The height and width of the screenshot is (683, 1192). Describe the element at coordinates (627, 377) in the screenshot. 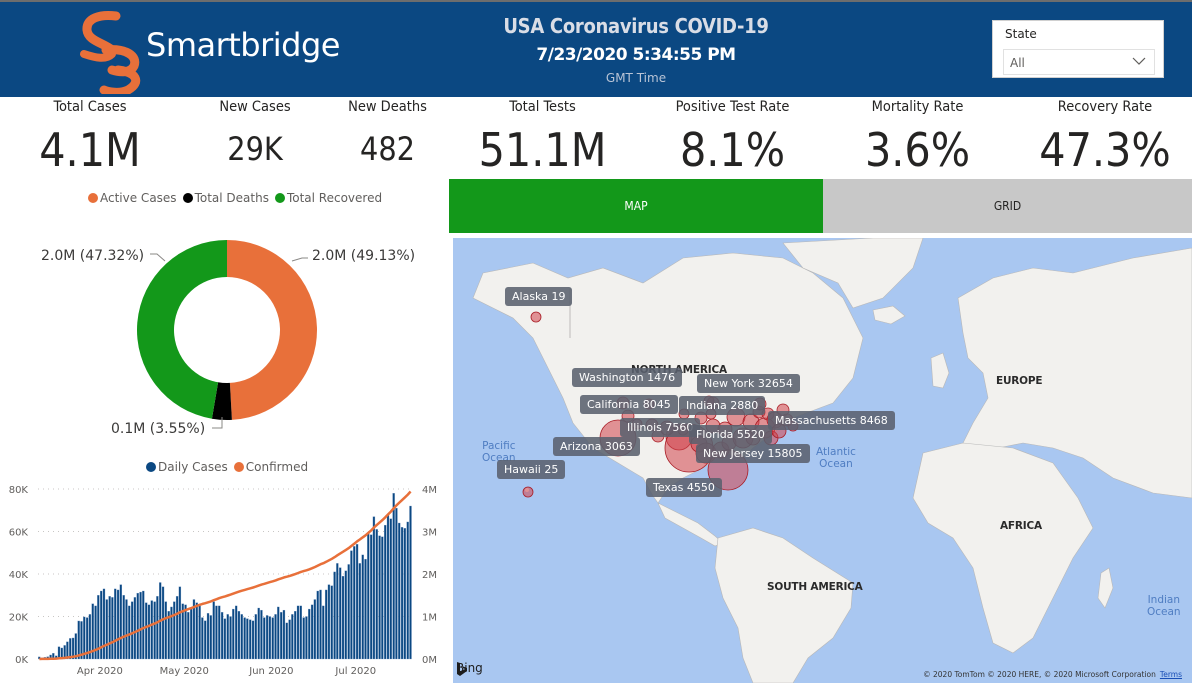

I see `map-tooltip-washington: Washington 1476` at that location.